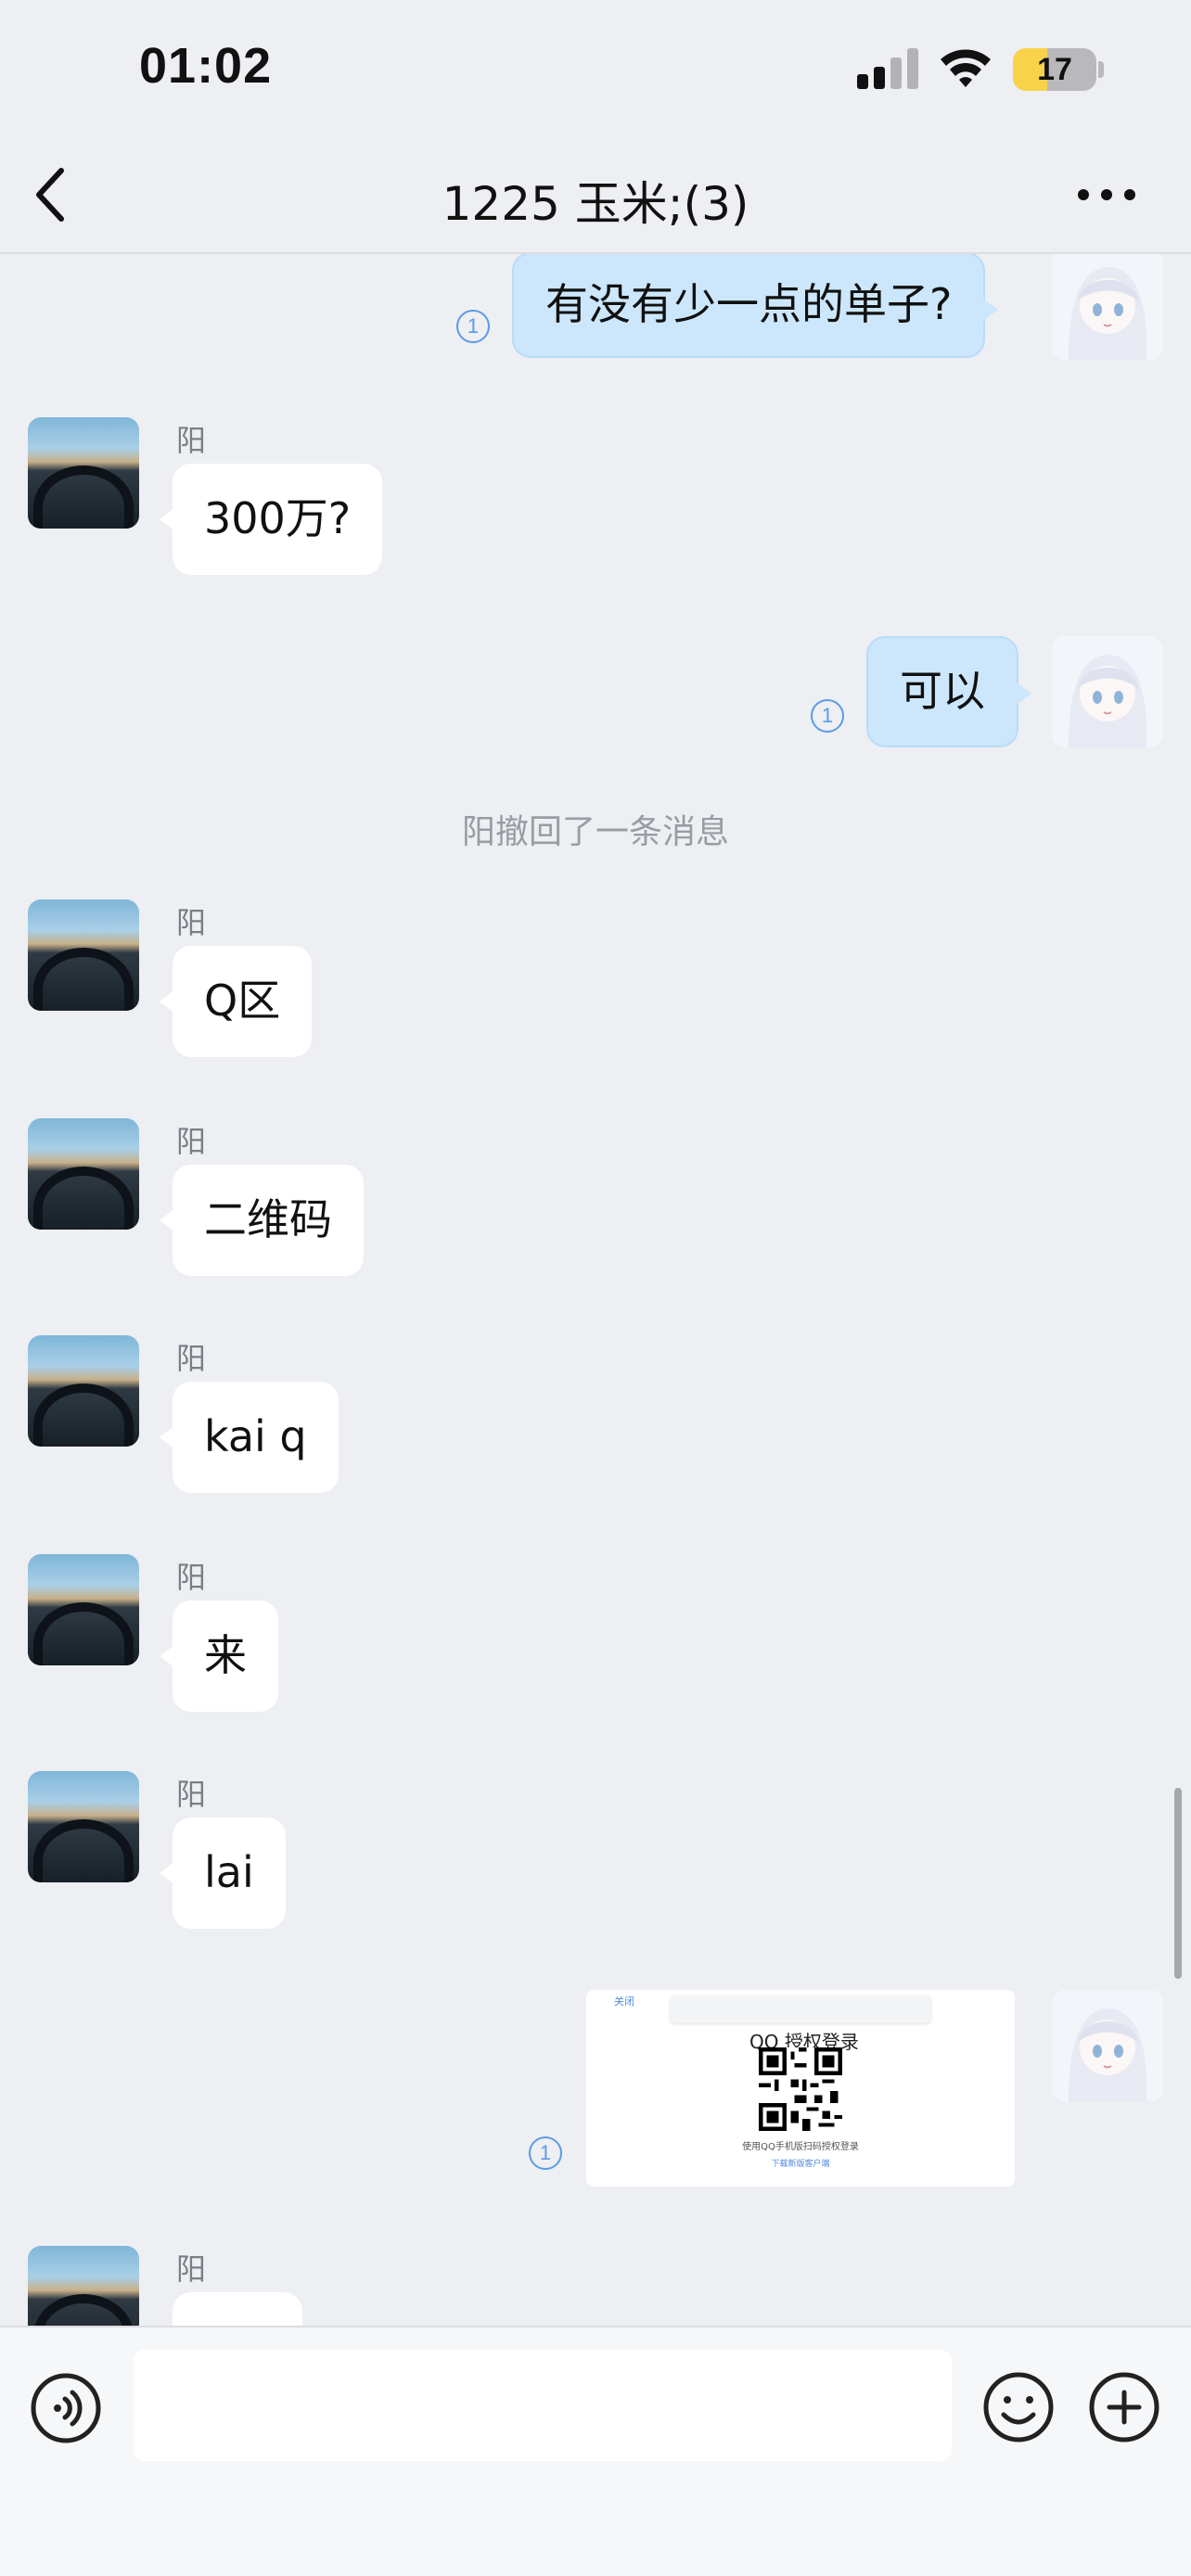 This screenshot has height=2576, width=1191. I want to click on incoming-message-bubble, so click(237, 2309).